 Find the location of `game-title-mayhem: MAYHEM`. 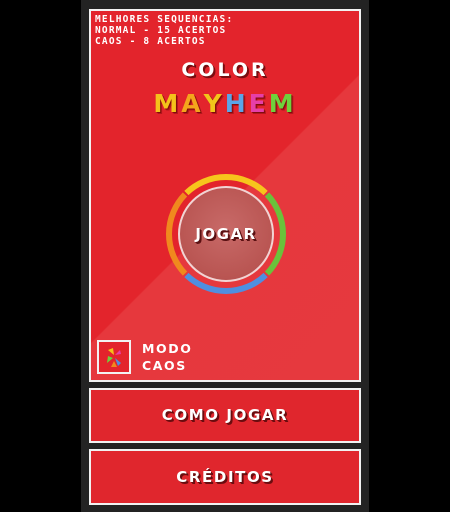

game-title-mayhem: MAYHEM is located at coordinates (225, 103).